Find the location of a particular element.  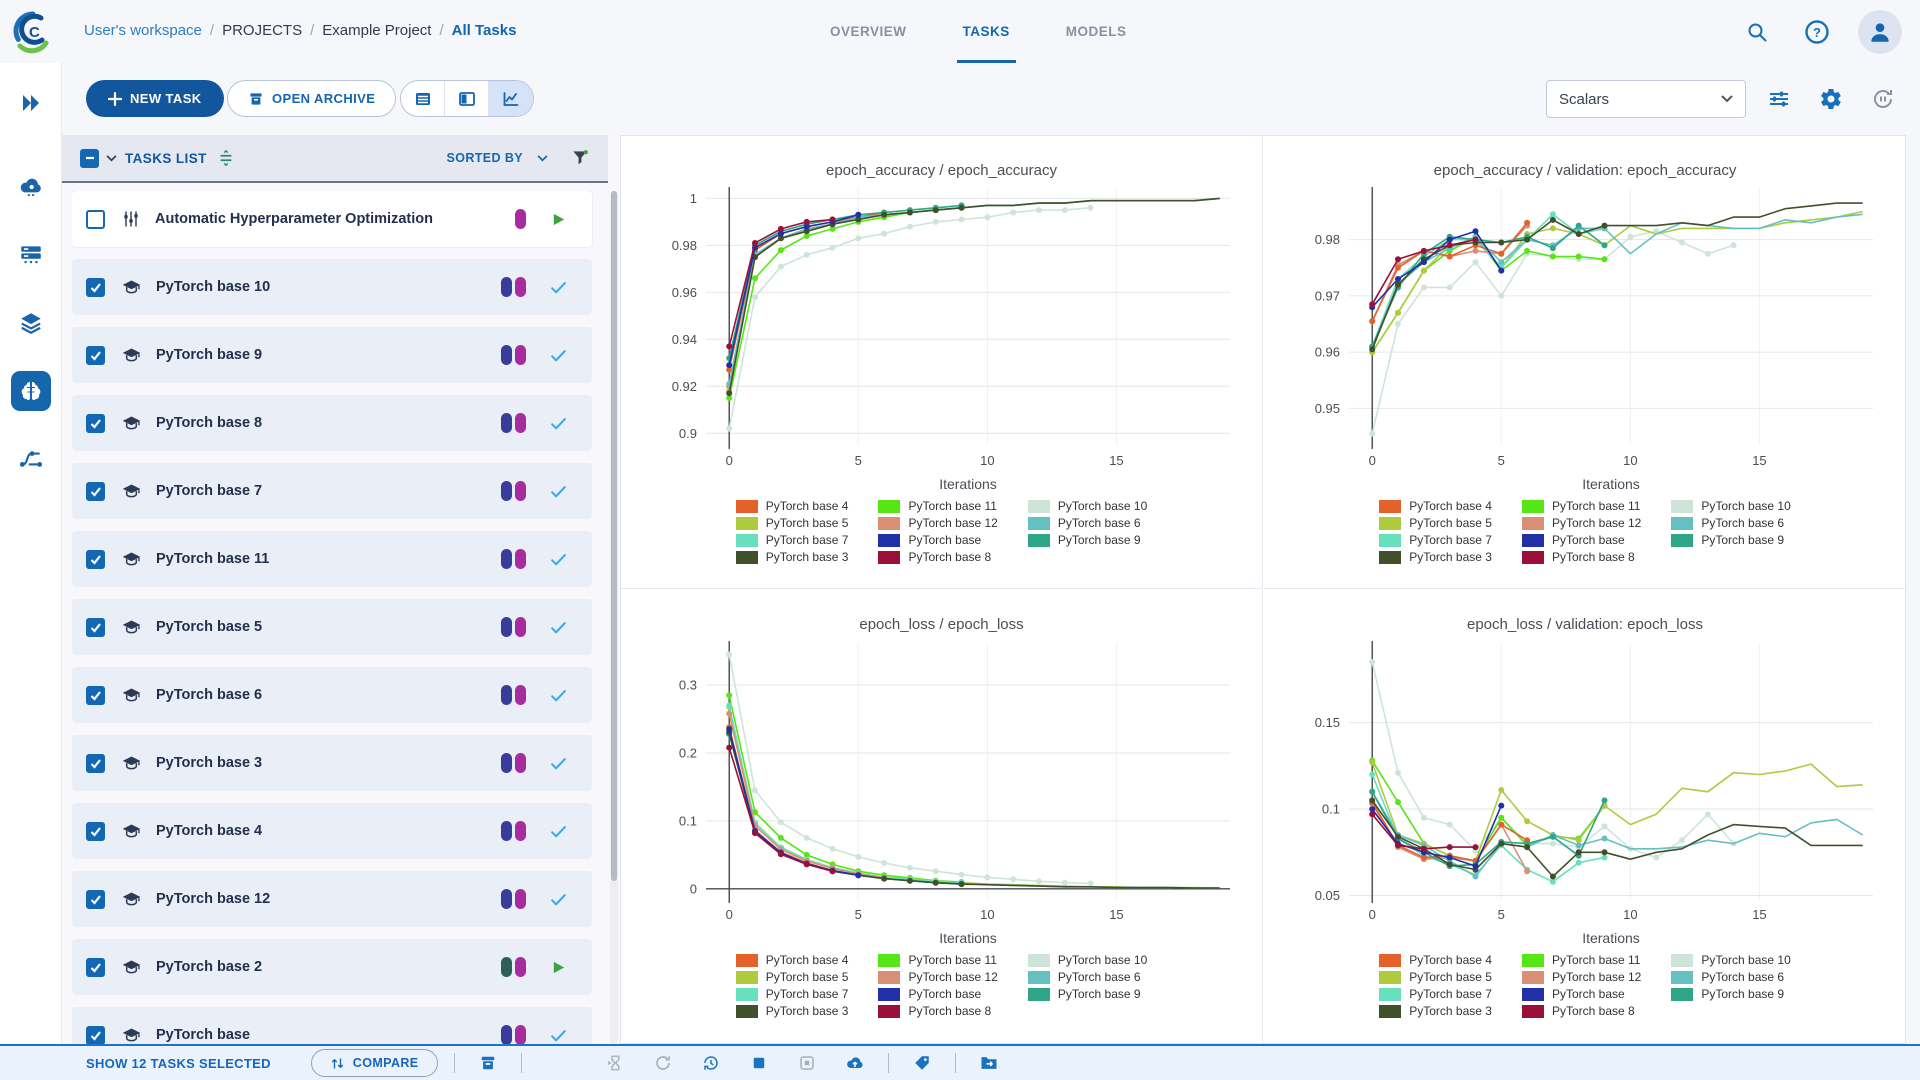

task-row: PyTorch base 9 is located at coordinates (332, 355).